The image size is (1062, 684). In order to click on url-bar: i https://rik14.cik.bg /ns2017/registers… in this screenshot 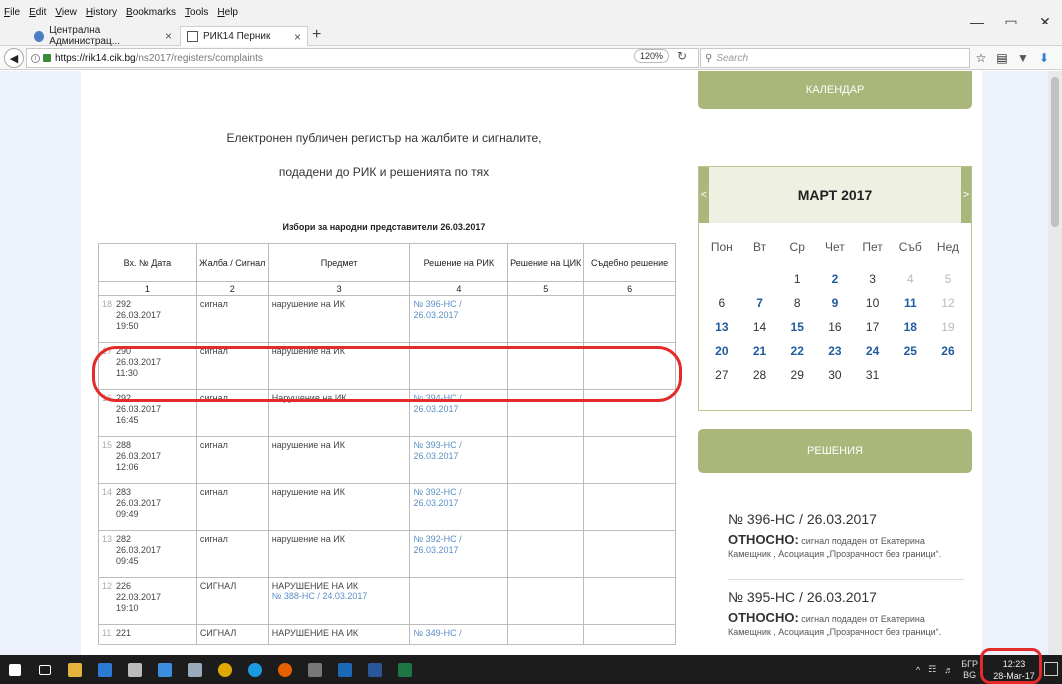, I will do `click(362, 58)`.